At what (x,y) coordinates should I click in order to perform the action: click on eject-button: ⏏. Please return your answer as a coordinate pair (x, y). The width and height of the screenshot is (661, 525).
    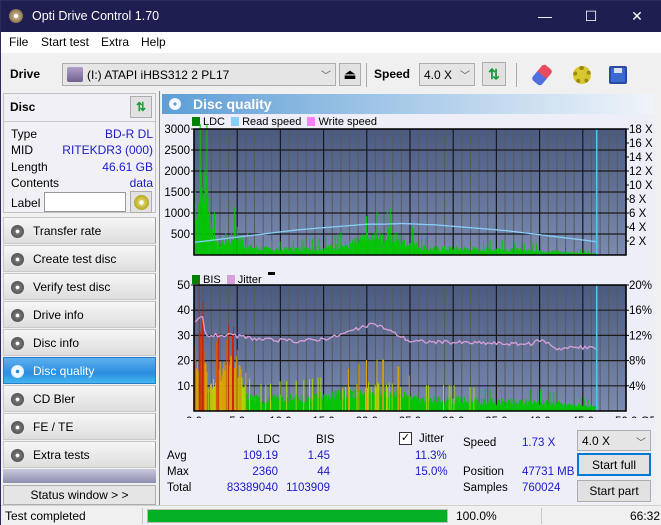
    Looking at the image, I should click on (350, 74).